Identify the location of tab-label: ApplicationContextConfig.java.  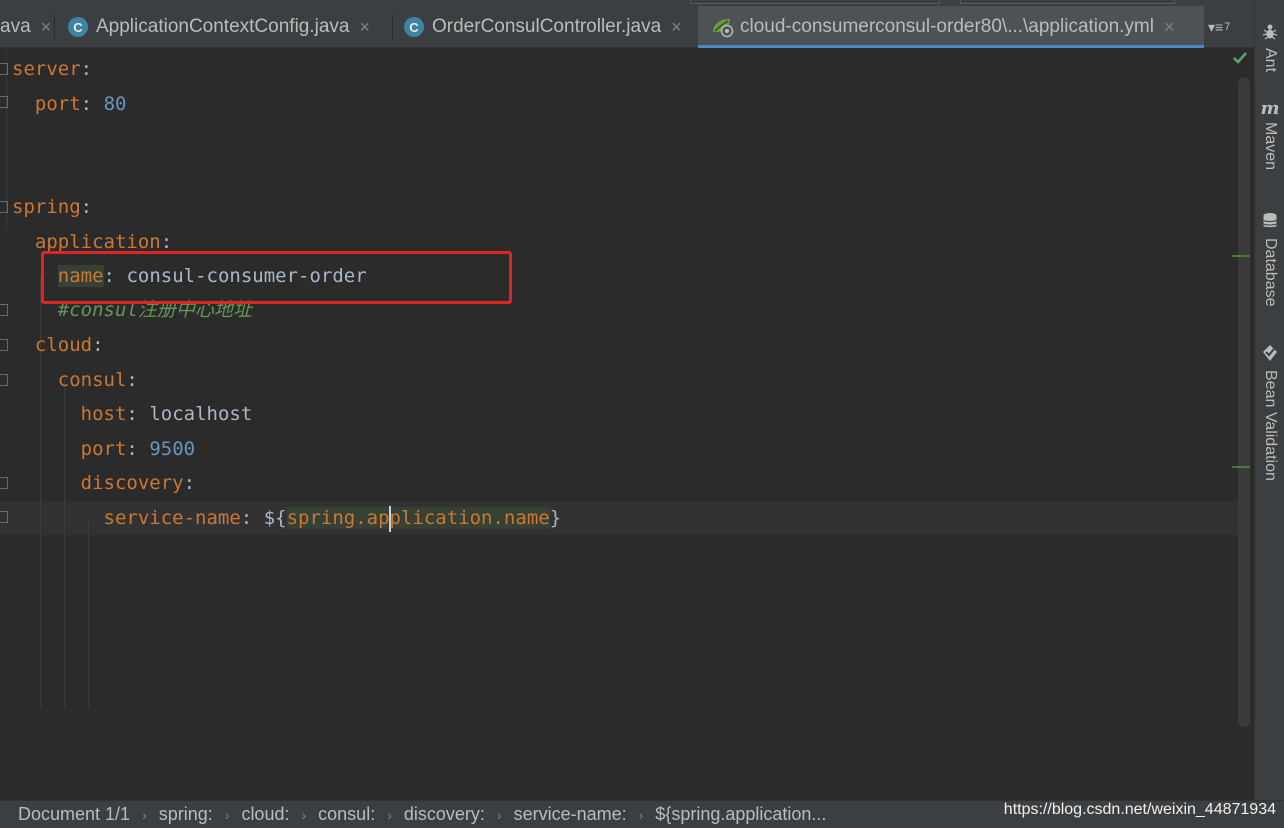
(223, 26).